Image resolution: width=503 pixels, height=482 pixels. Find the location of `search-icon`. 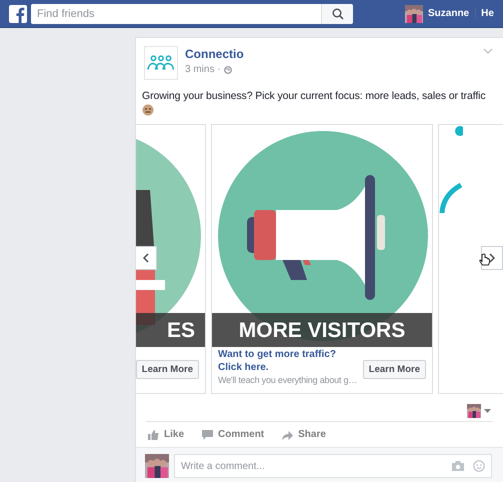

search-icon is located at coordinates (338, 14).